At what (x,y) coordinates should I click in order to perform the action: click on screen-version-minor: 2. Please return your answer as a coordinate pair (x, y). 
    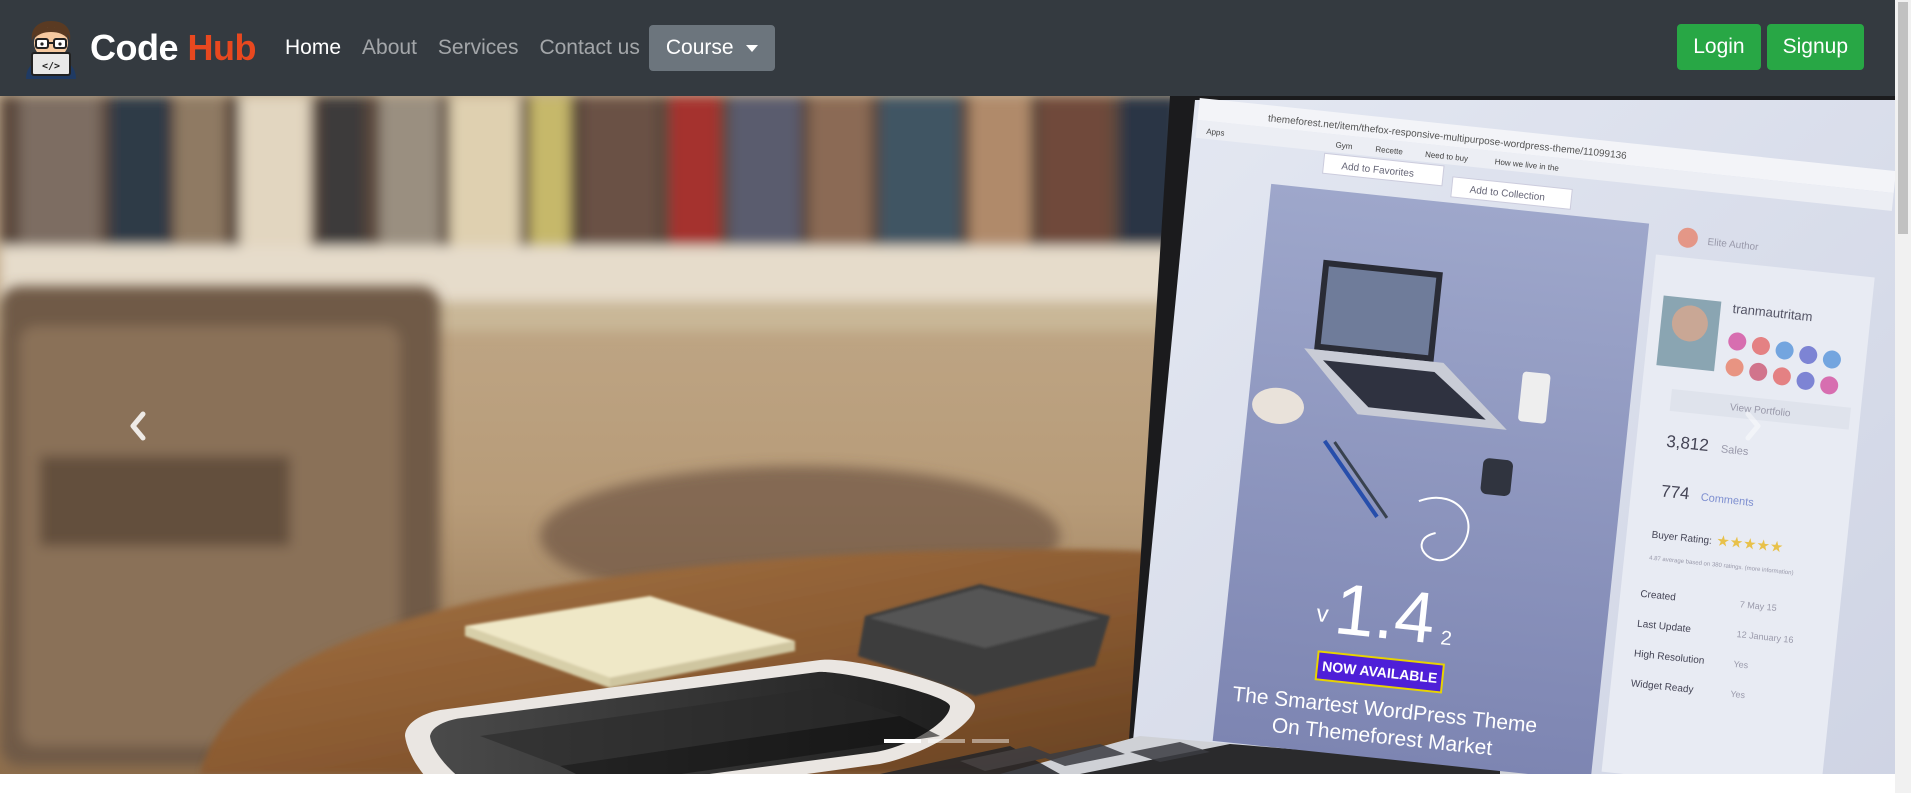
    Looking at the image, I should click on (1446, 638).